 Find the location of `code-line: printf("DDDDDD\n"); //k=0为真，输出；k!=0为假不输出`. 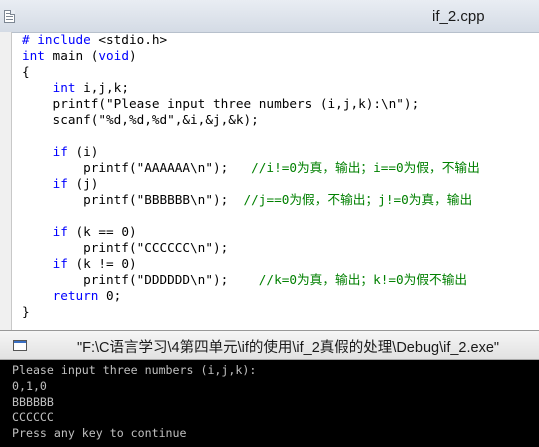

code-line: printf("DDDDDD\n"); //k=0为真，输出；k!=0为假不输出 is located at coordinates (251, 280).